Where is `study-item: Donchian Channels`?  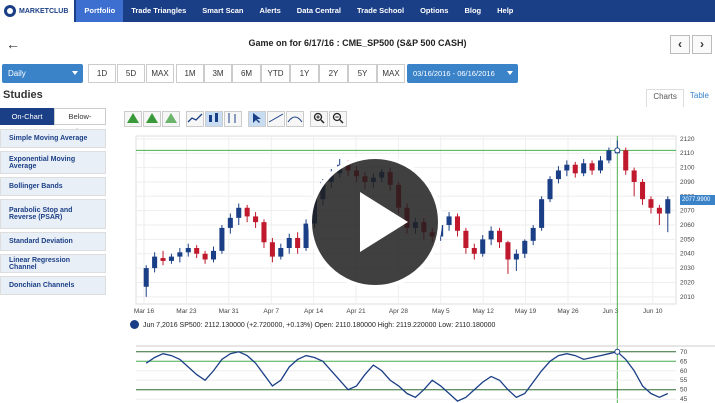
study-item: Donchian Channels is located at coordinates (53, 285).